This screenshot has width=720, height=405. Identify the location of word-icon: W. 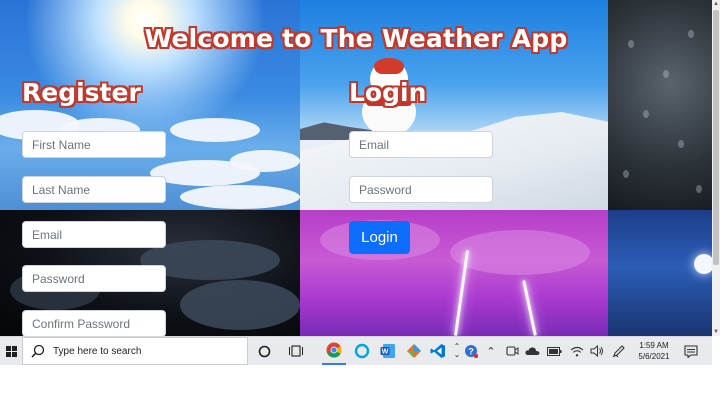
(387, 351).